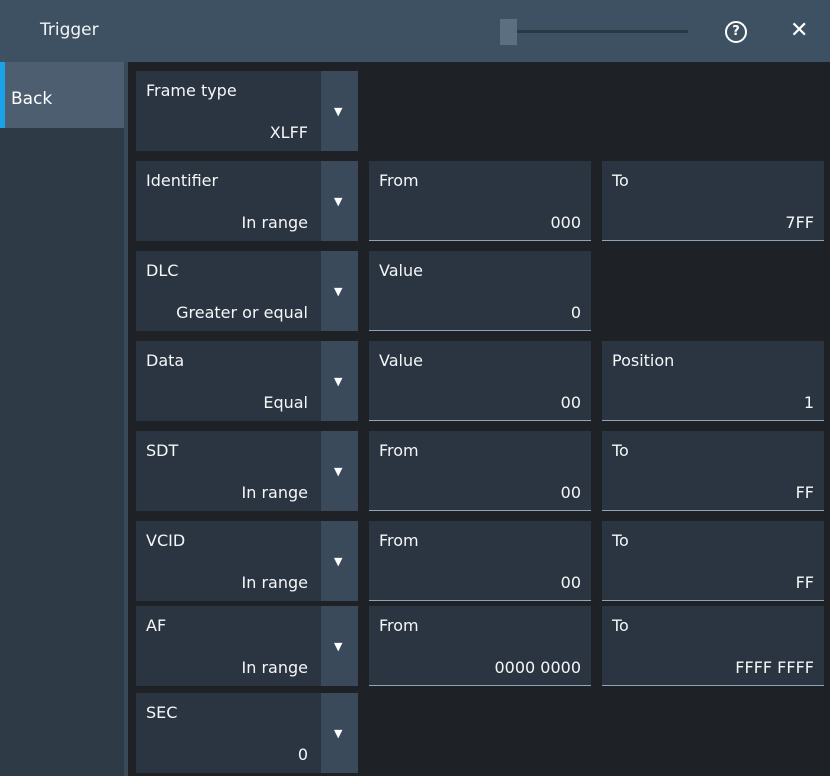 This screenshot has width=830, height=776. I want to click on scroll-track, so click(594, 31).